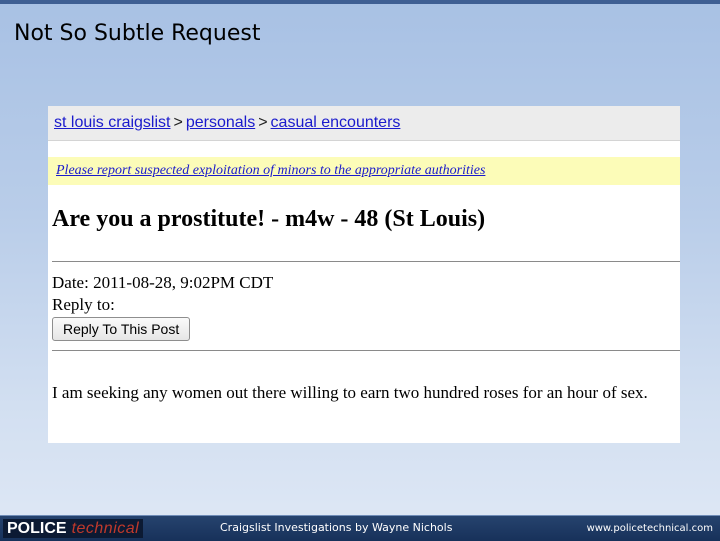 This screenshot has height=541, width=720. I want to click on slide-title: Not So Subtle Request, so click(137, 33).